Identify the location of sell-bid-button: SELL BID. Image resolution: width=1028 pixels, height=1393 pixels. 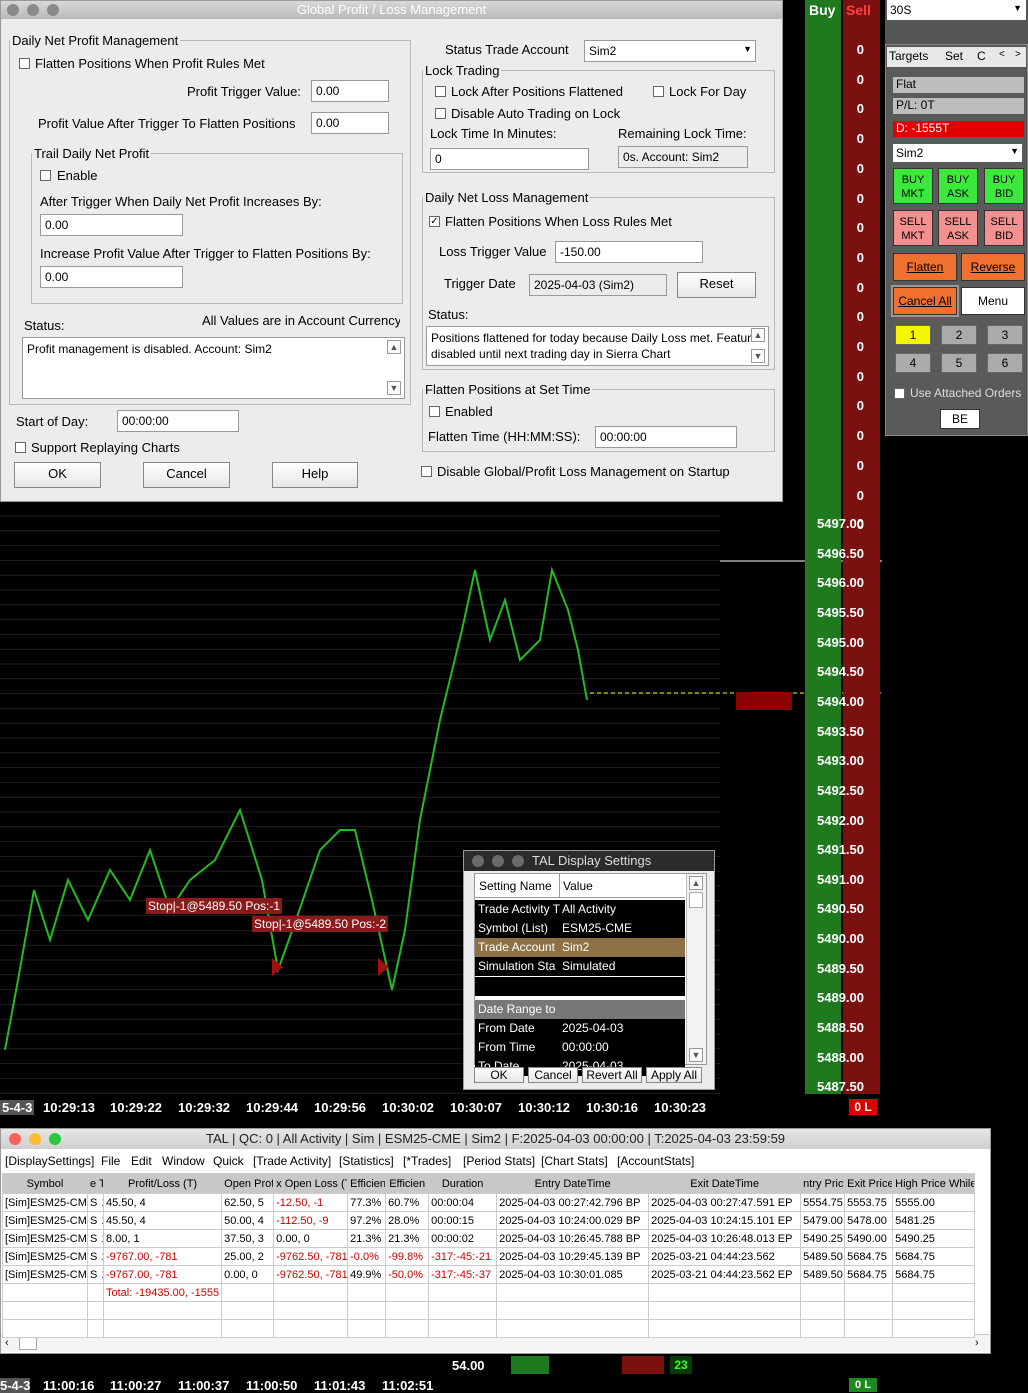
(1004, 228).